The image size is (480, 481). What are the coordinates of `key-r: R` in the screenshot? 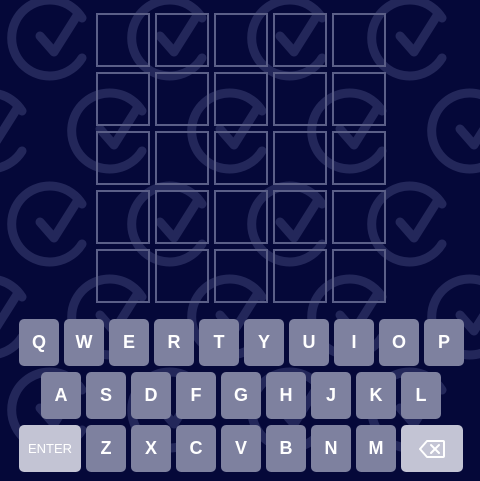 It's located at (174, 342).